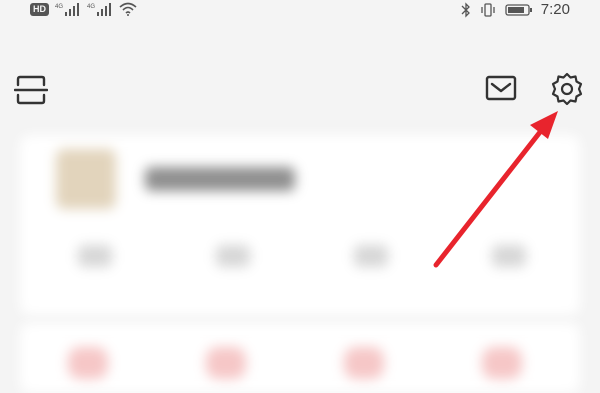 The height and width of the screenshot is (393, 600). What do you see at coordinates (567, 89) in the screenshot?
I see `gear-icon` at bounding box center [567, 89].